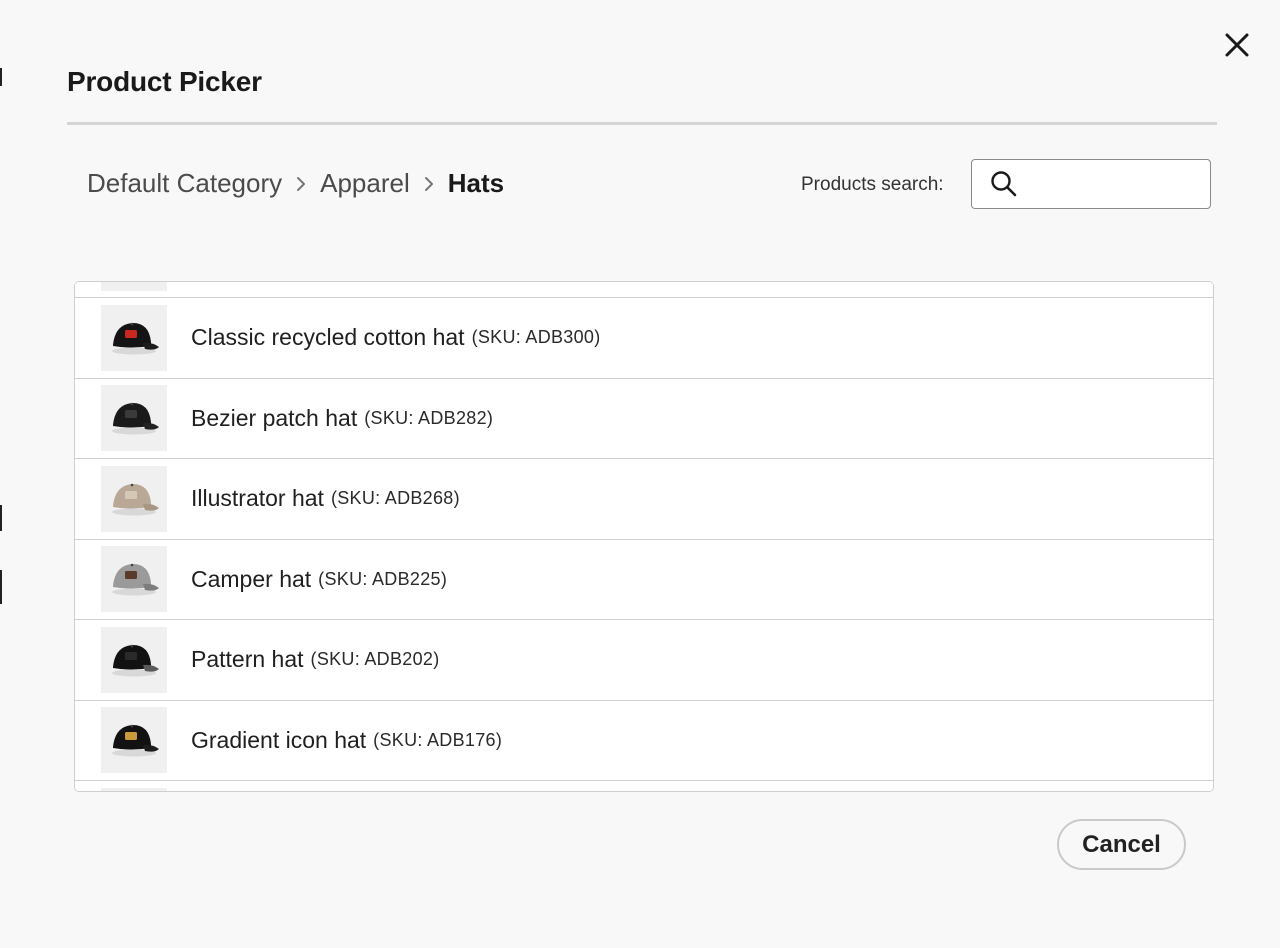 This screenshot has height=948, width=1280. Describe the element at coordinates (375, 659) in the screenshot. I see `product-sku: (SKU: ADB202)` at that location.